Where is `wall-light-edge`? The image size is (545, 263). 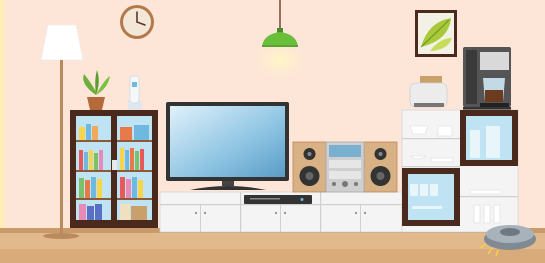 wall-light-edge is located at coordinates (5, 115).